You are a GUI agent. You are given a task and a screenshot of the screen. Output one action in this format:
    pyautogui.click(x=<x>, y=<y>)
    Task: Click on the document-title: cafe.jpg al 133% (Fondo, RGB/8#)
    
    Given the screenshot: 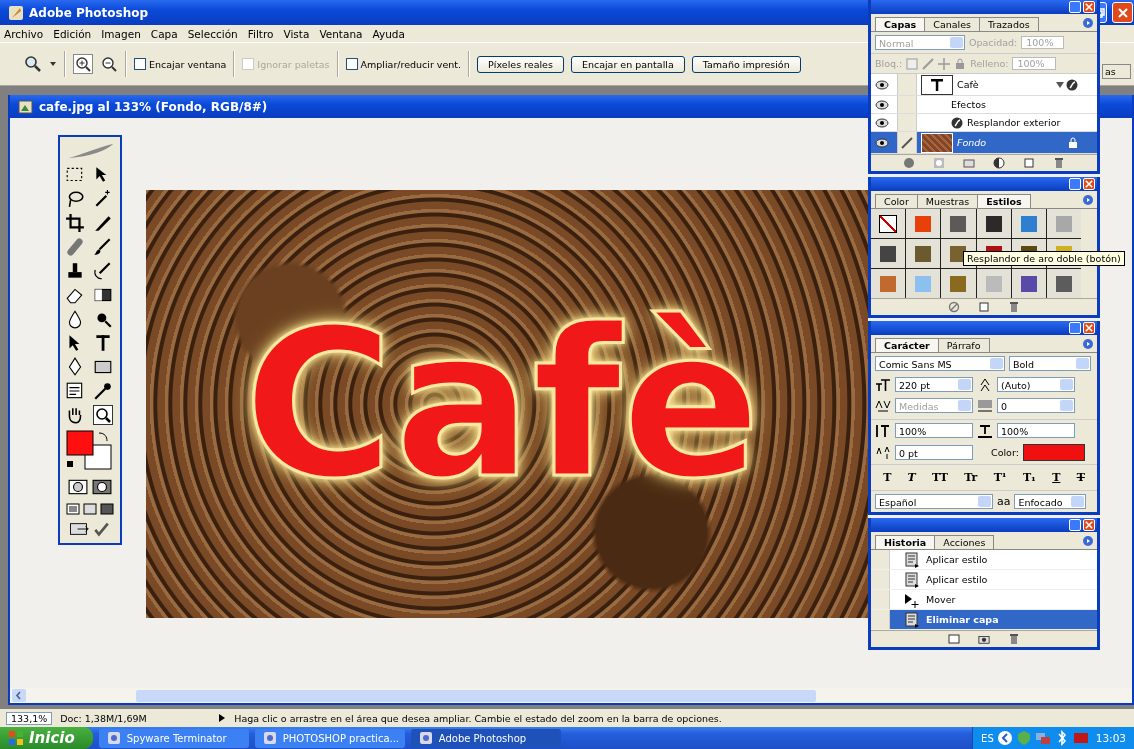 What is the action you would take?
    pyautogui.click(x=153, y=106)
    